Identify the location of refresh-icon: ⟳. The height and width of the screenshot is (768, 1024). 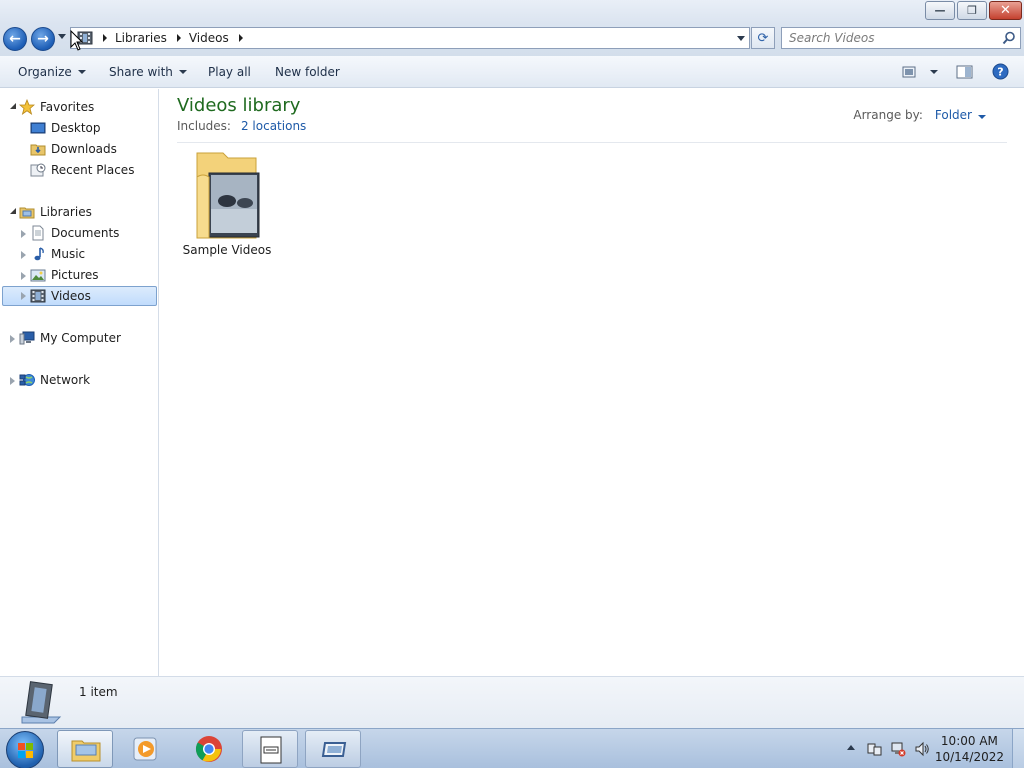
(763, 38).